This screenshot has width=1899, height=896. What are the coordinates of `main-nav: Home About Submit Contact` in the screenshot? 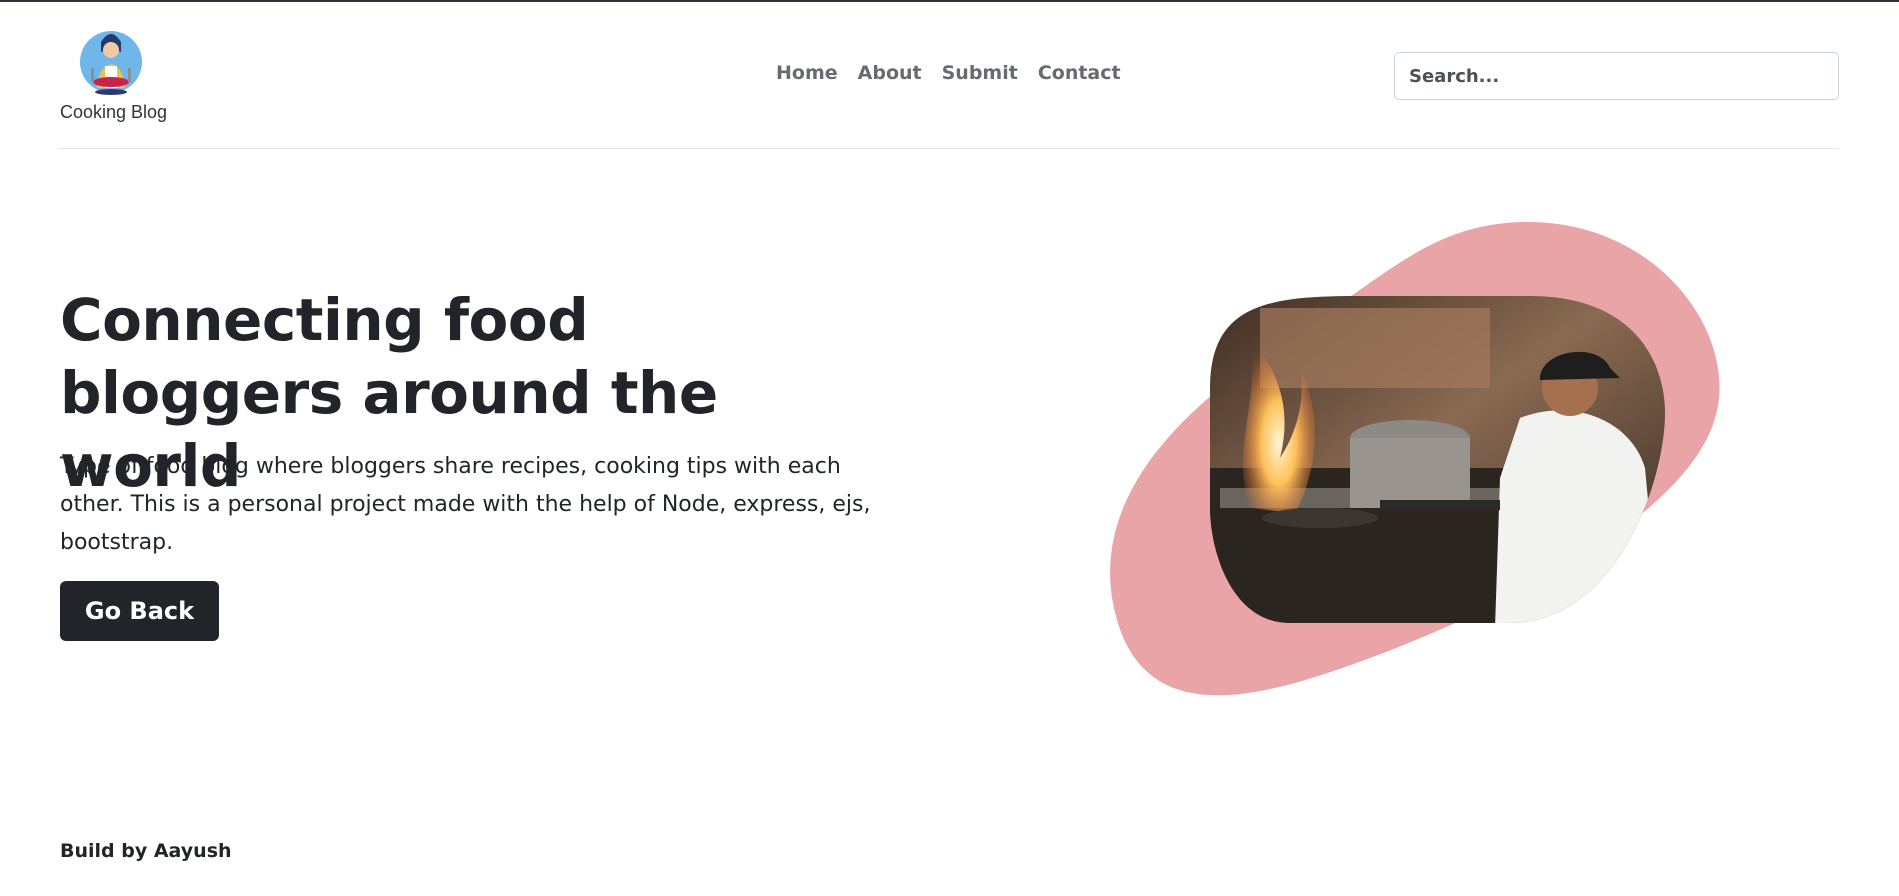 It's located at (948, 73).